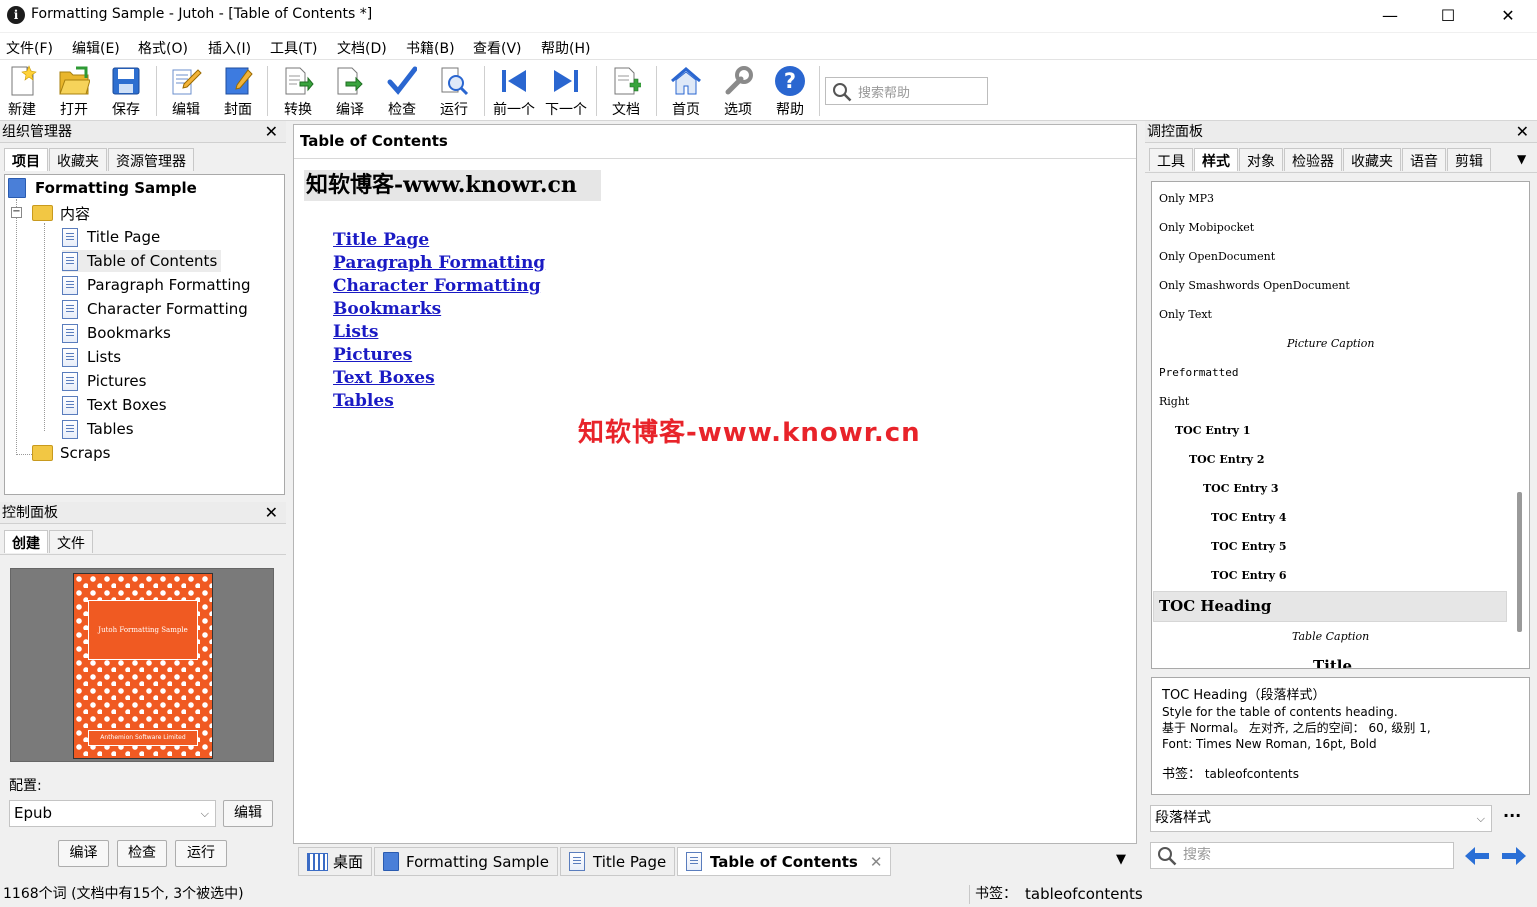  Describe the element at coordinates (350, 91) in the screenshot. I see `compile-button: 编译` at that location.